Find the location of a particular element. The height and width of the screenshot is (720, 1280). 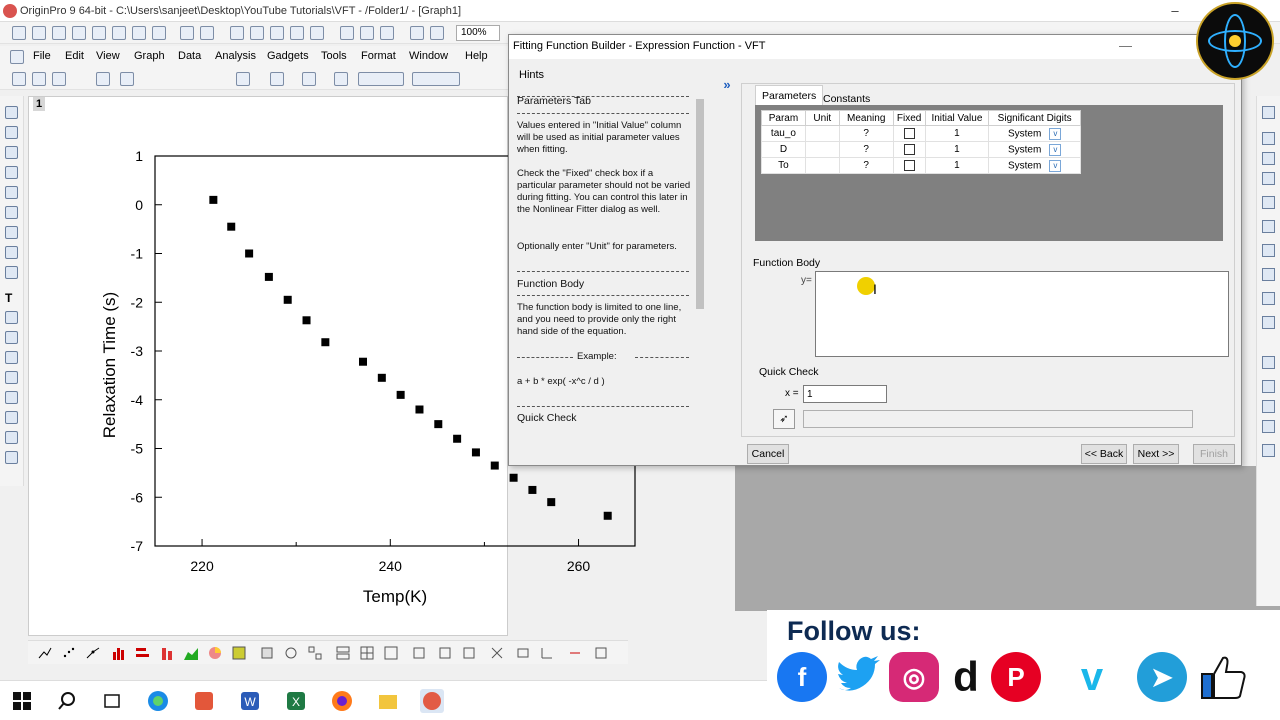

excel-window-icon is located at coordinates (1268, 322).